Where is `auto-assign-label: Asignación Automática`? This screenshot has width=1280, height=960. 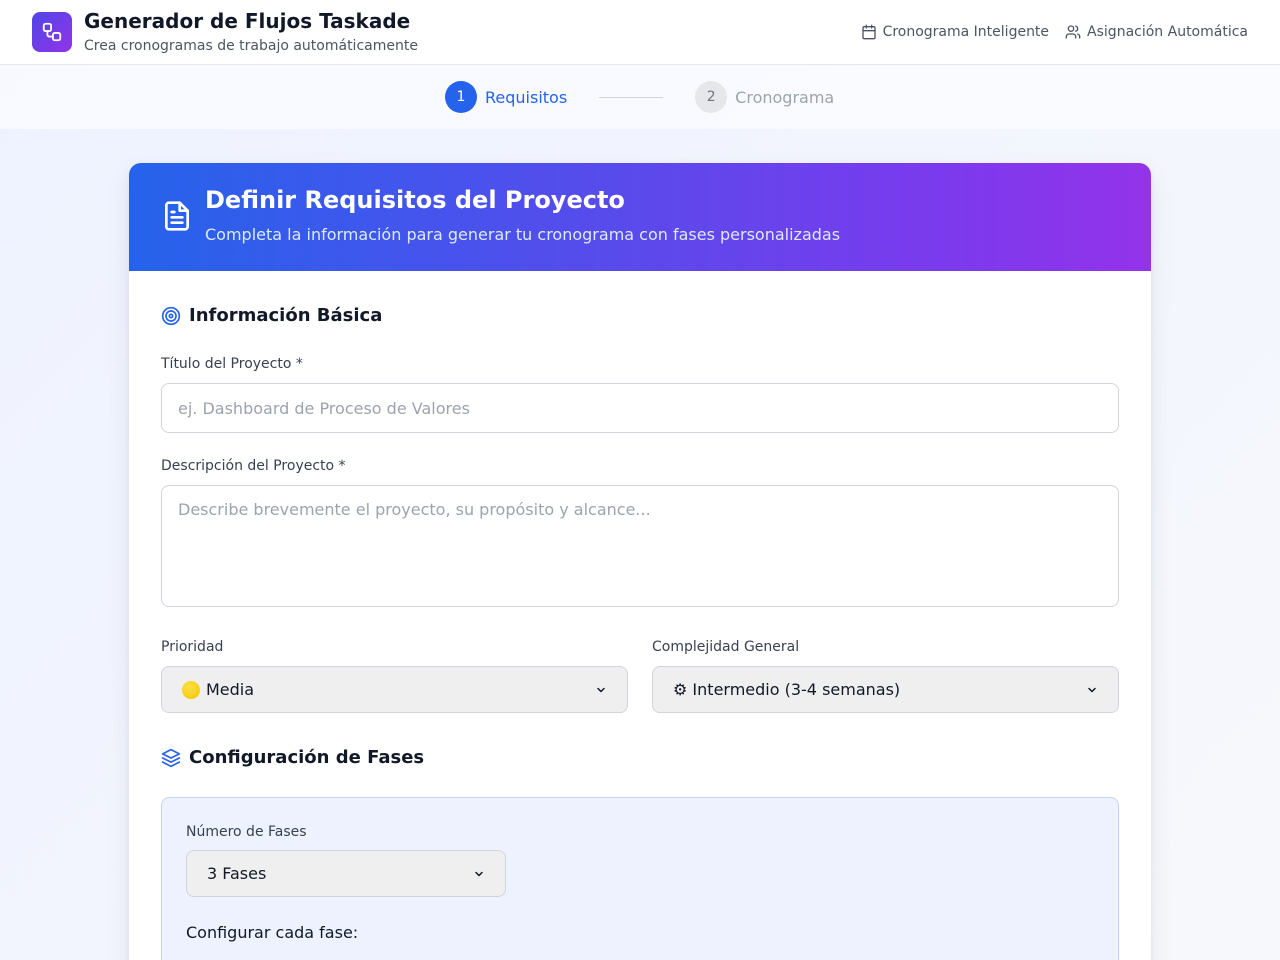 auto-assign-label: Asignación Automática is located at coordinates (1167, 32).